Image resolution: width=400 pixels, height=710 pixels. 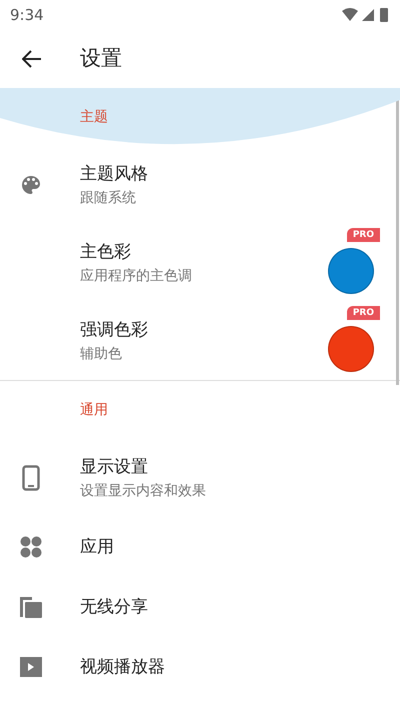 I want to click on settings-item: 视频播放器, so click(x=200, y=667).